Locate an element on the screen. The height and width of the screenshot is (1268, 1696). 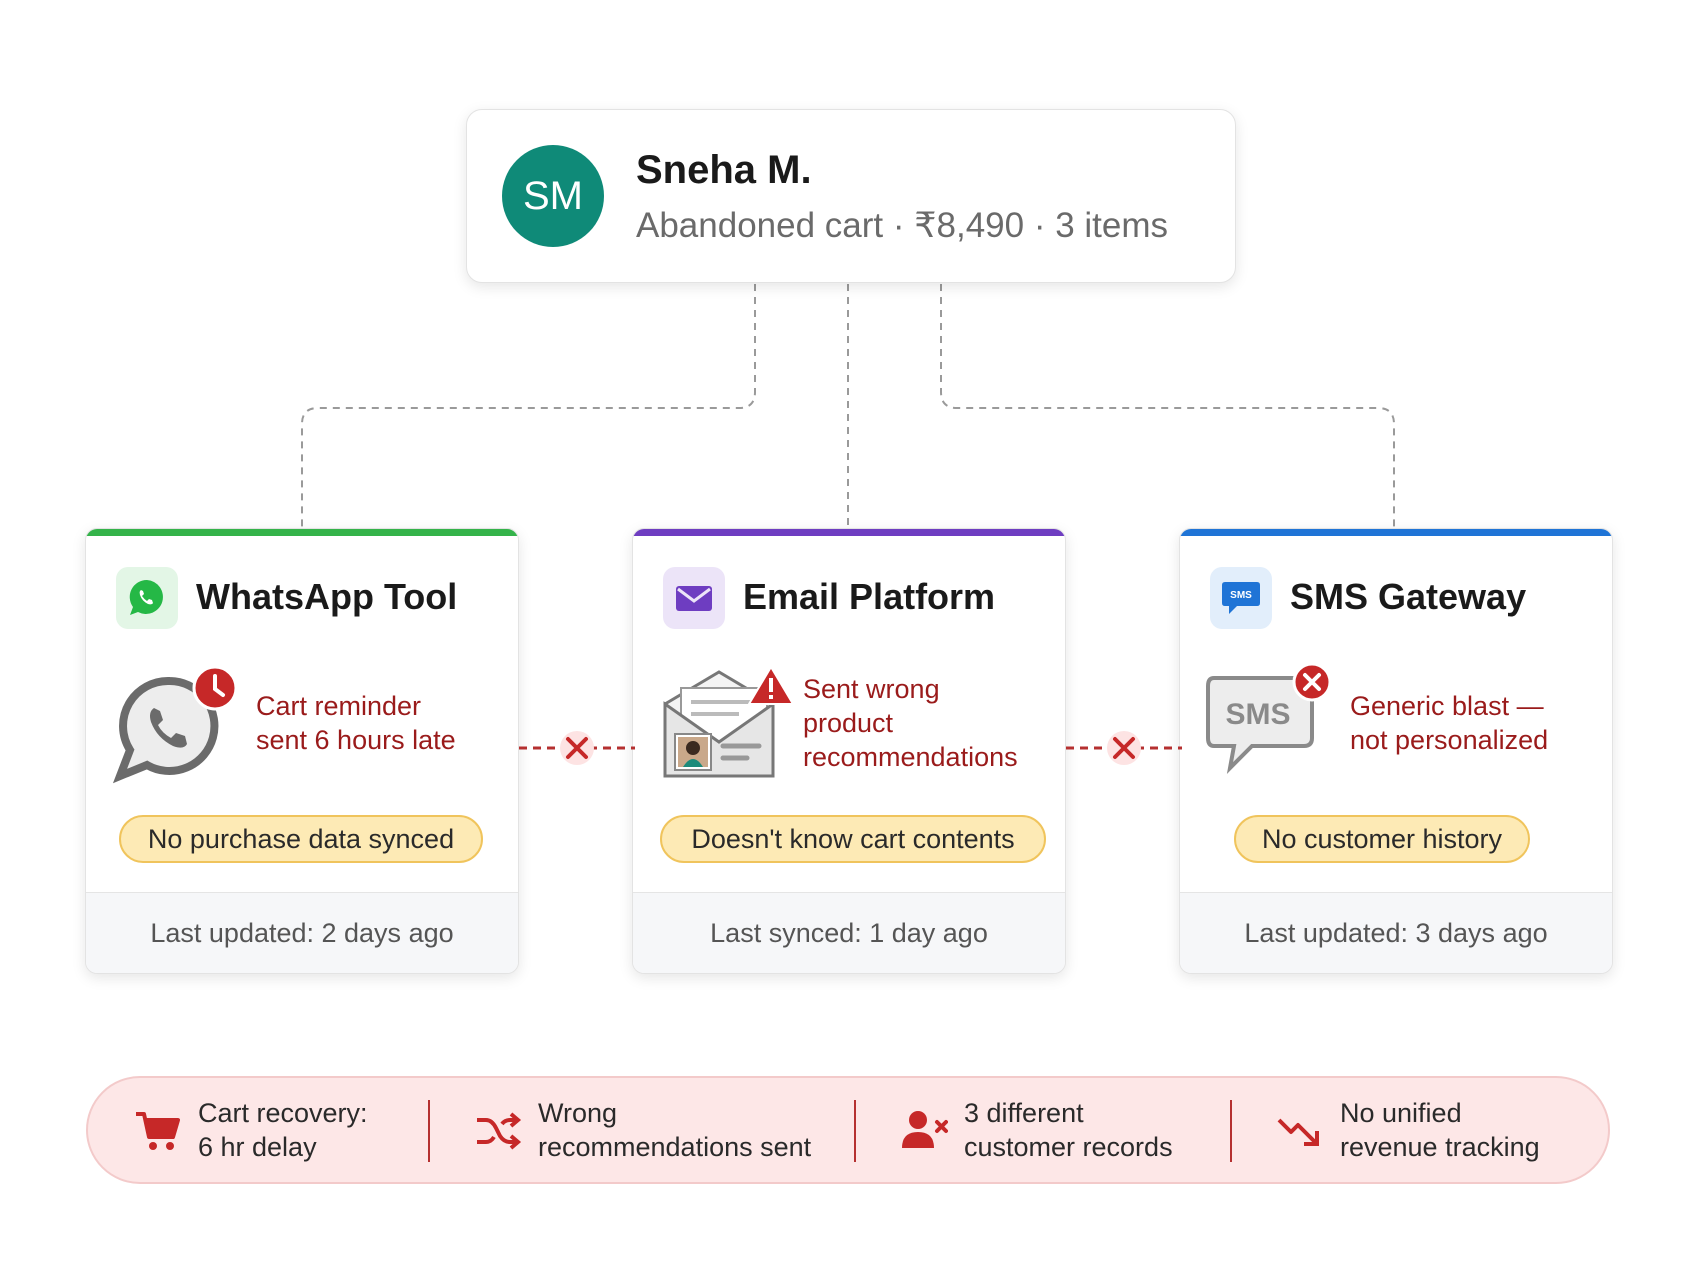
sms-icon: SMS is located at coordinates (1241, 598).